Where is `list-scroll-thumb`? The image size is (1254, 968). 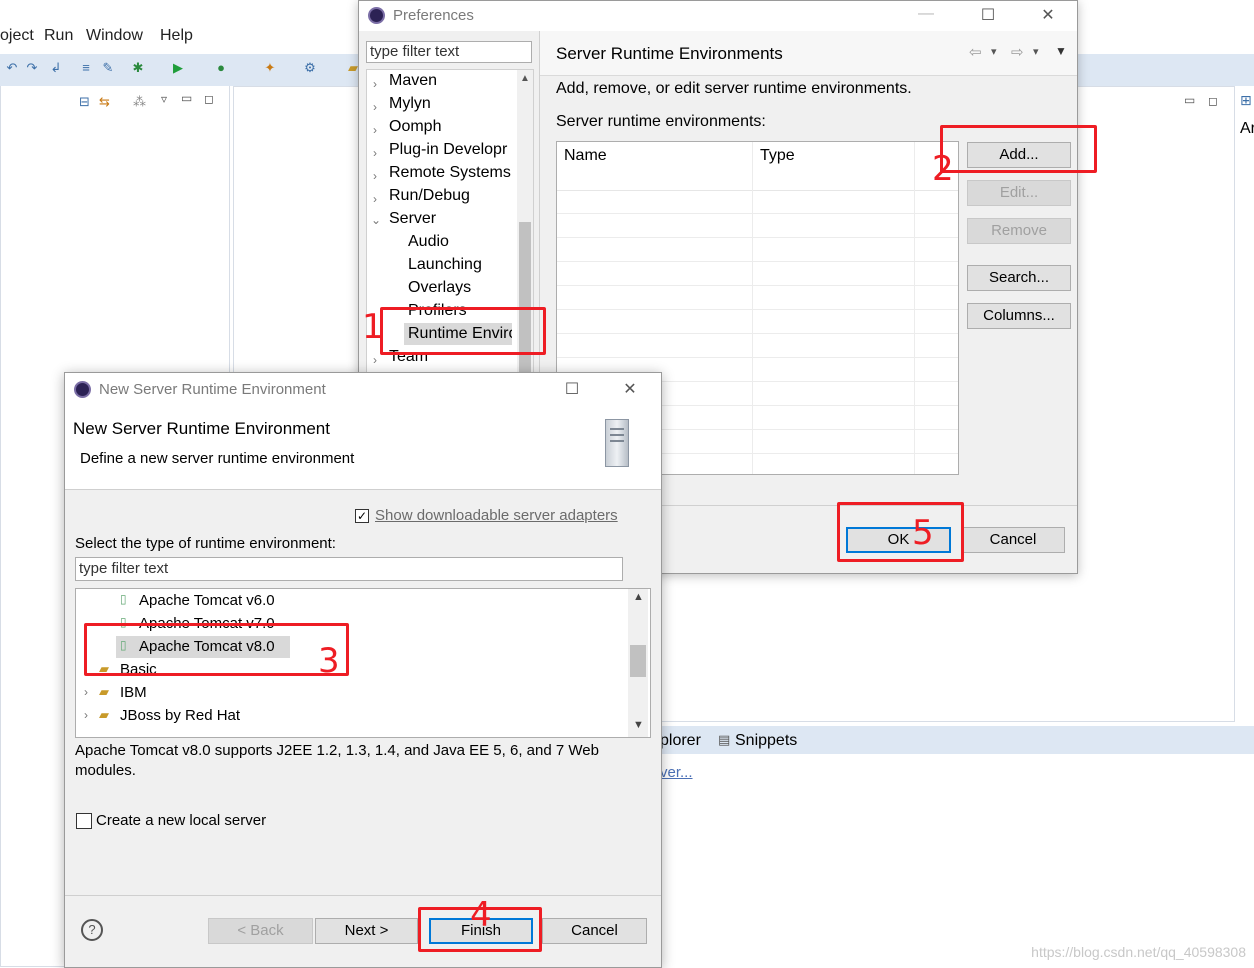
list-scroll-thumb is located at coordinates (638, 661).